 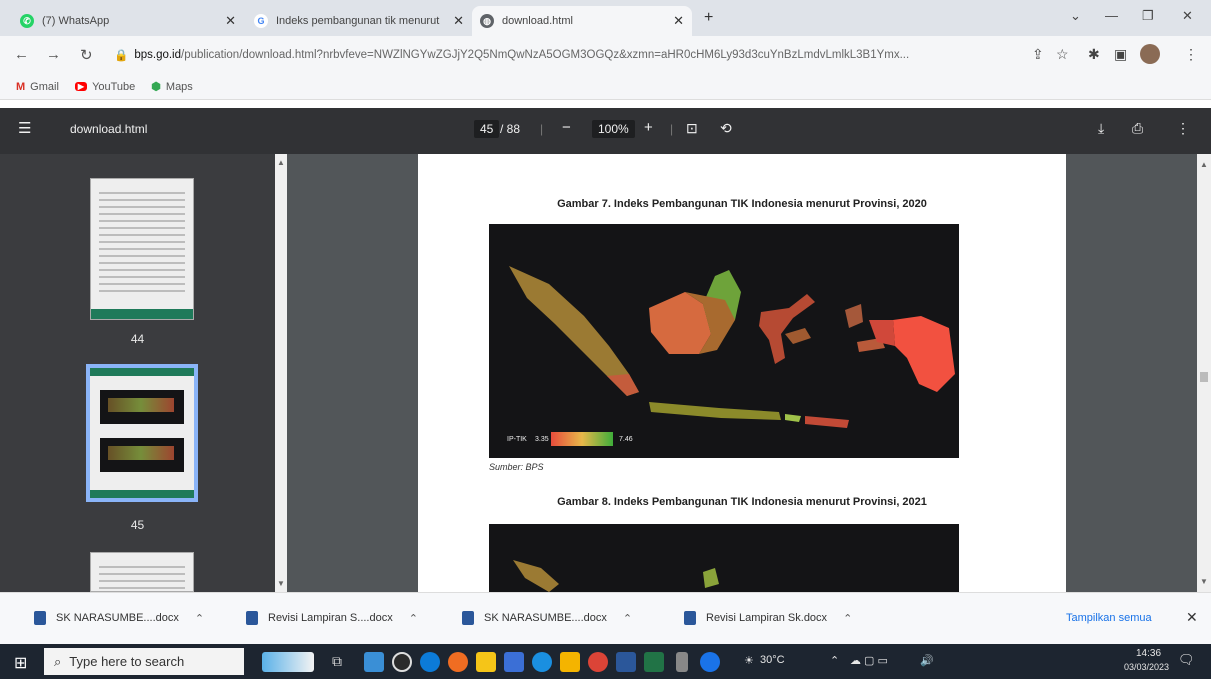 I want to click on tray-chevron-icon: ⌃, so click(x=834, y=660).